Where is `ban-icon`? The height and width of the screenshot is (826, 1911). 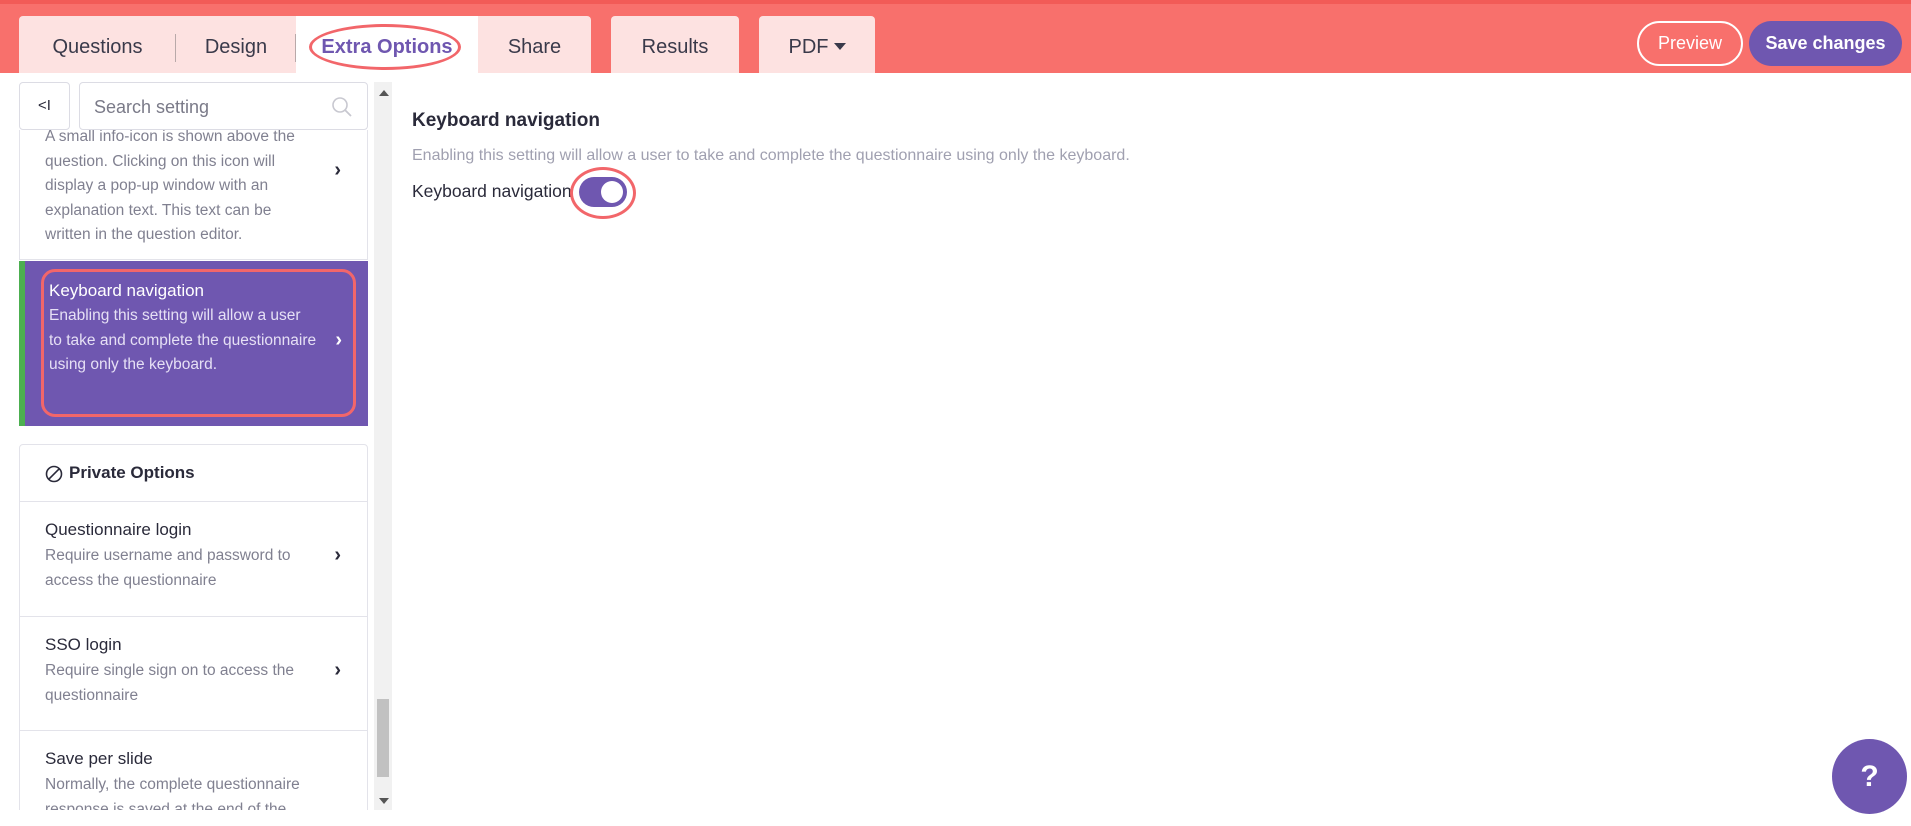
ban-icon is located at coordinates (54, 474).